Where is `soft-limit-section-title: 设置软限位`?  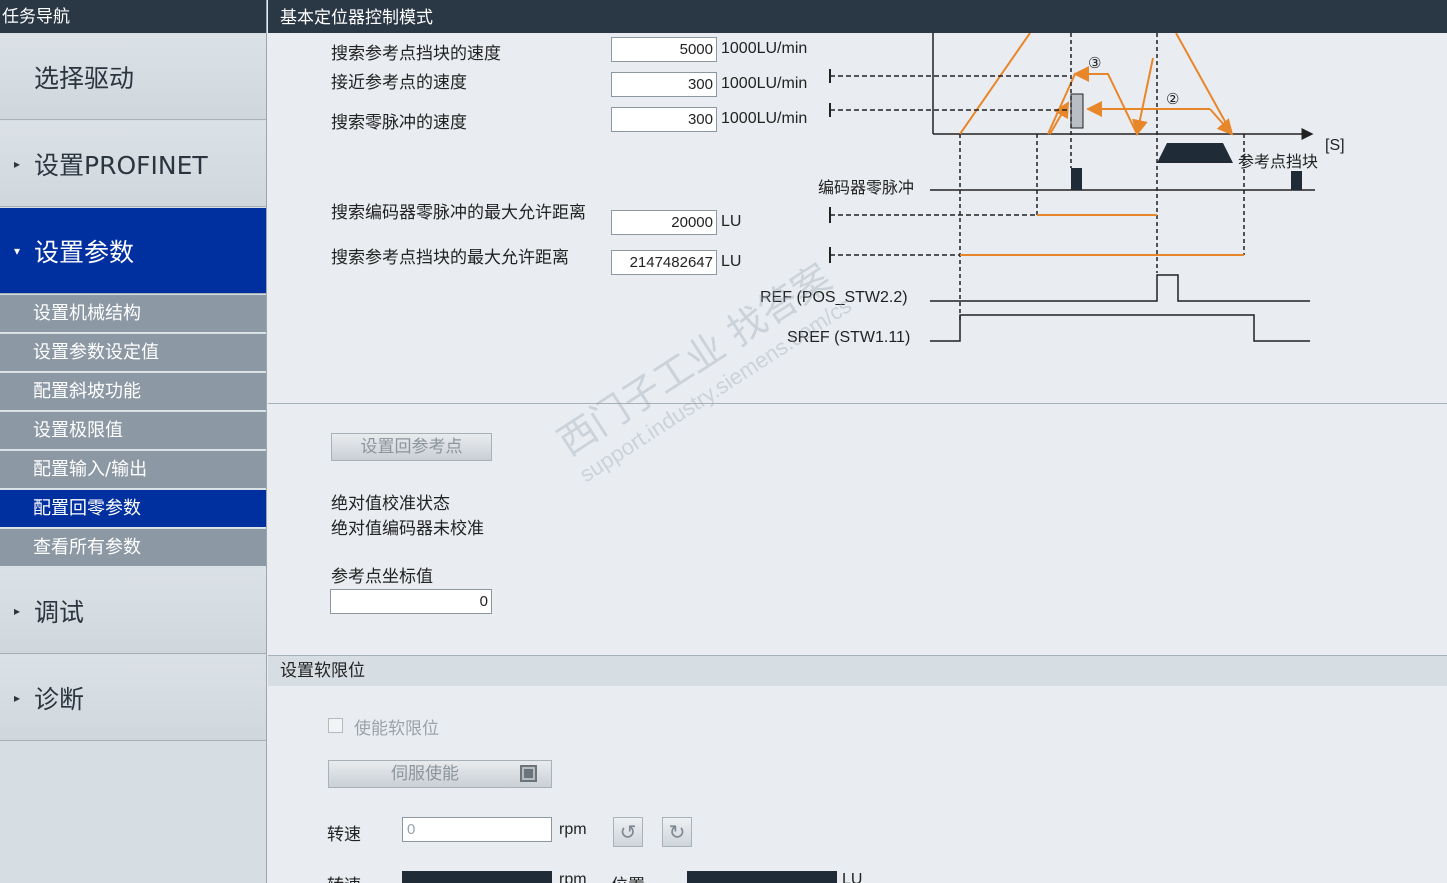 soft-limit-section-title: 设置软限位 is located at coordinates (857, 671).